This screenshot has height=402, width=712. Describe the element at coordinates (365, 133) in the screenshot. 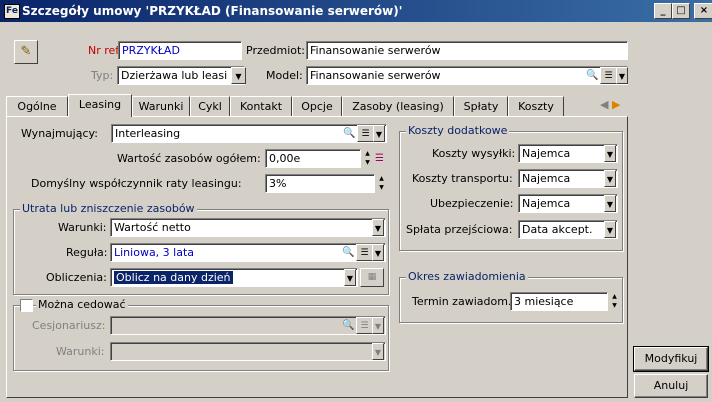

I see `lessor-details-icon: ☰` at that location.